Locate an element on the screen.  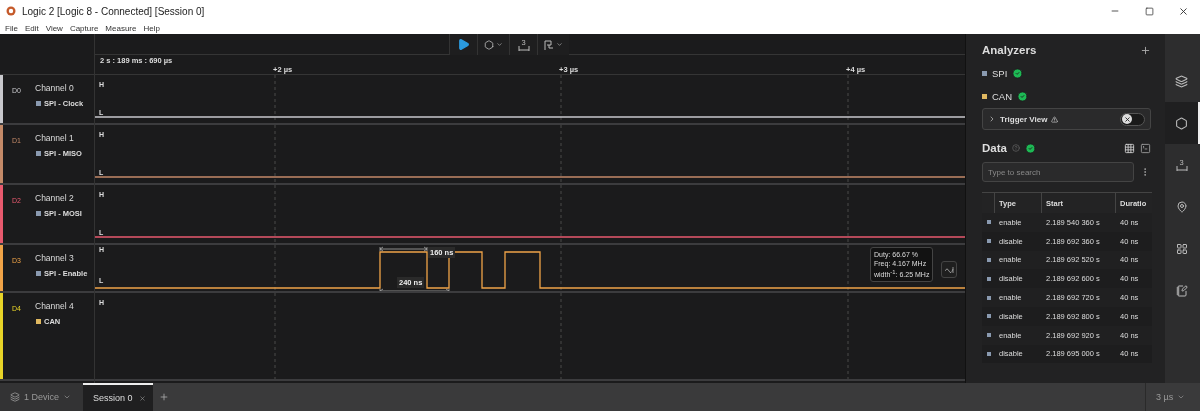
analyzers-title: Analyzers is located at coordinates (1009, 50).